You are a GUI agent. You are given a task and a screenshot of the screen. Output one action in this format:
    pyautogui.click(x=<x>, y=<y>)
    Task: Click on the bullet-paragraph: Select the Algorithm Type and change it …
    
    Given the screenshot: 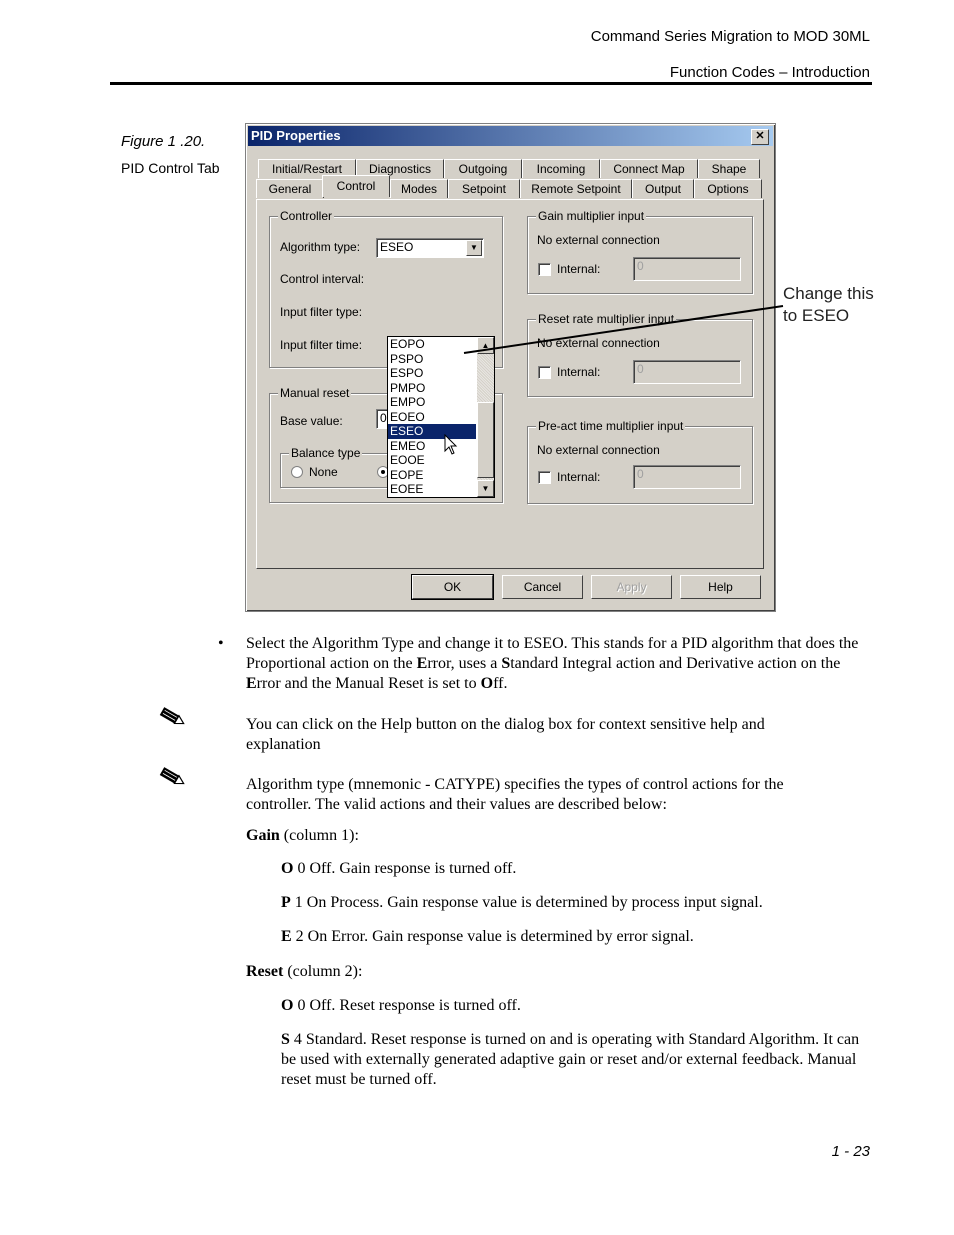 What is the action you would take?
    pyautogui.click(x=556, y=664)
    